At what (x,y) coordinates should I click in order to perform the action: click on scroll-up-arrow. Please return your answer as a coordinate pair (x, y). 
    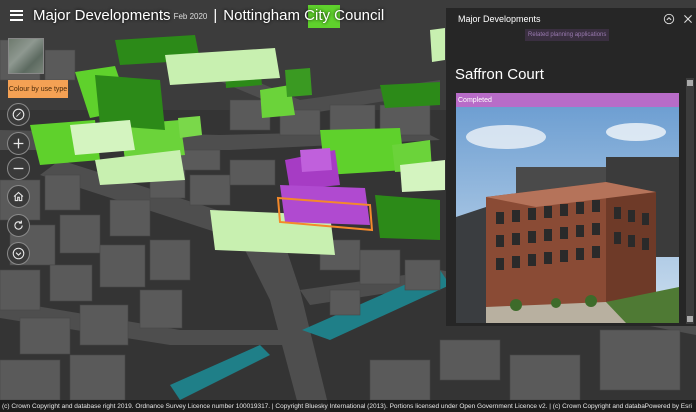
    Looking at the image, I should click on (690, 83).